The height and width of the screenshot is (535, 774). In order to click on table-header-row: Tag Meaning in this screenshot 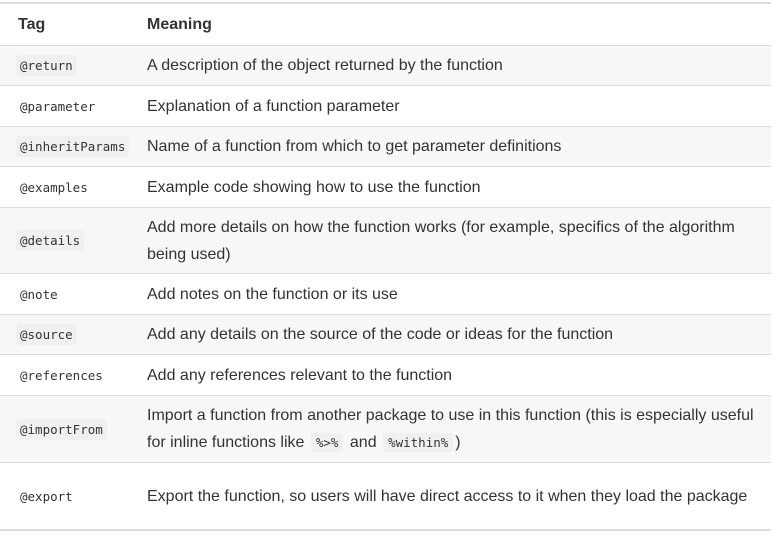, I will do `click(385, 24)`.